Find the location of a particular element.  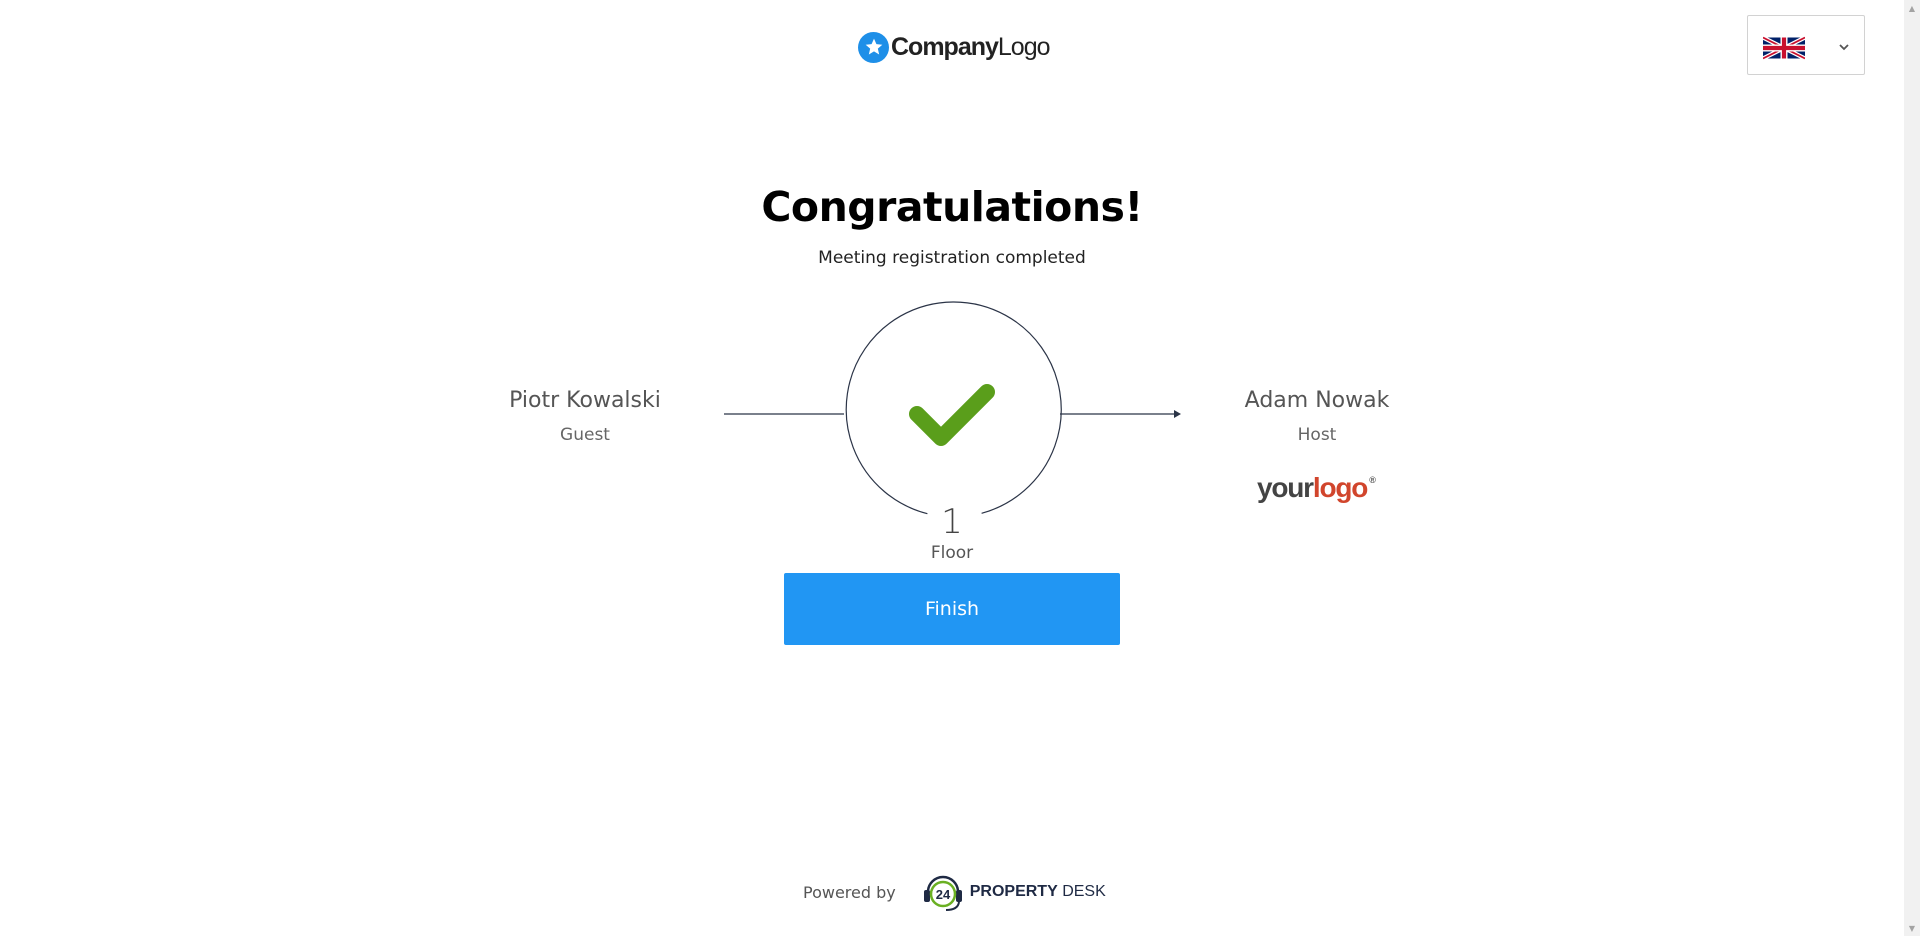

floor-number: 1 is located at coordinates (952, 522).